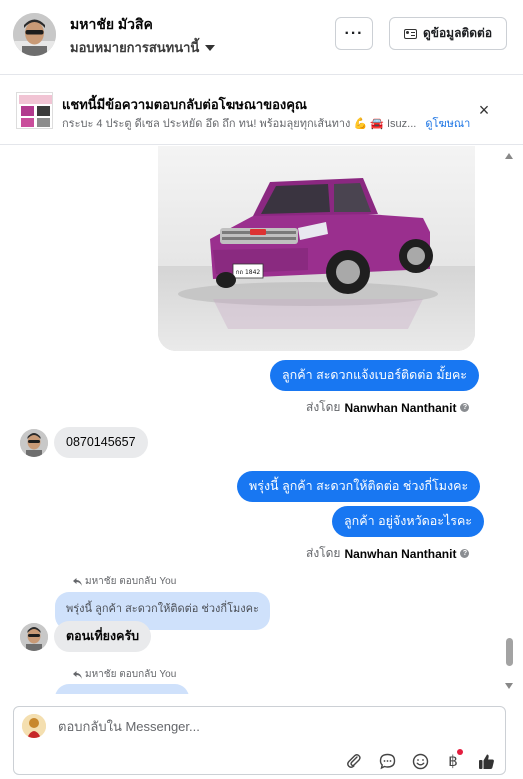  I want to click on assign-label: มอบหมายการสนทนานี้, so click(135, 47).